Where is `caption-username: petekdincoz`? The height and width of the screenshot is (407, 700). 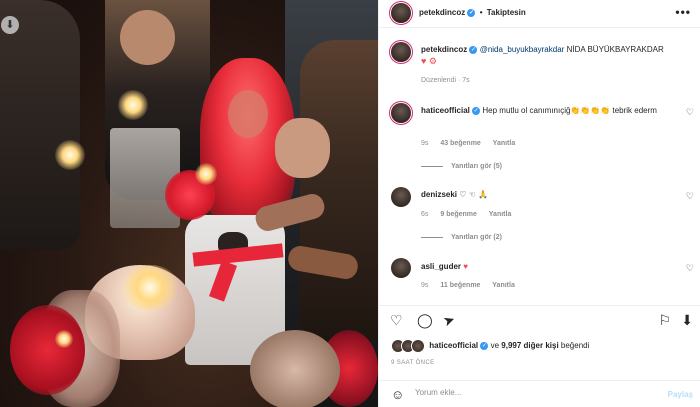
caption-username: petekdincoz is located at coordinates (444, 49).